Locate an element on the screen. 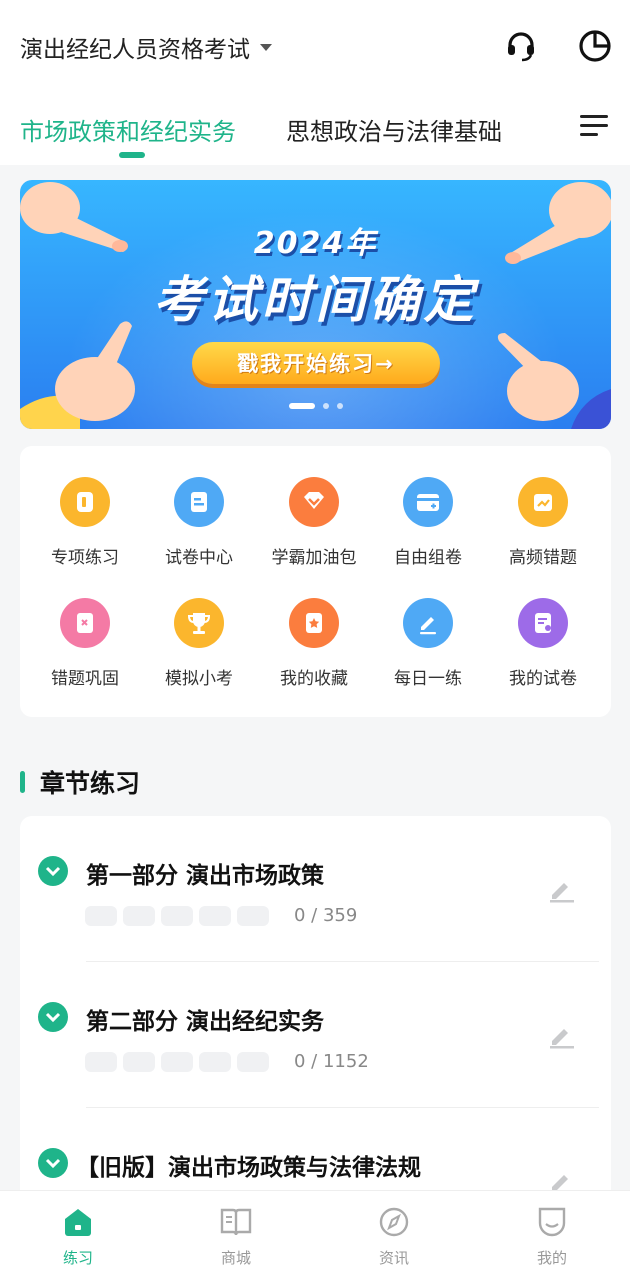 Image resolution: width=630 pixels, height=1280 pixels. banner-pagination is located at coordinates (315, 406).